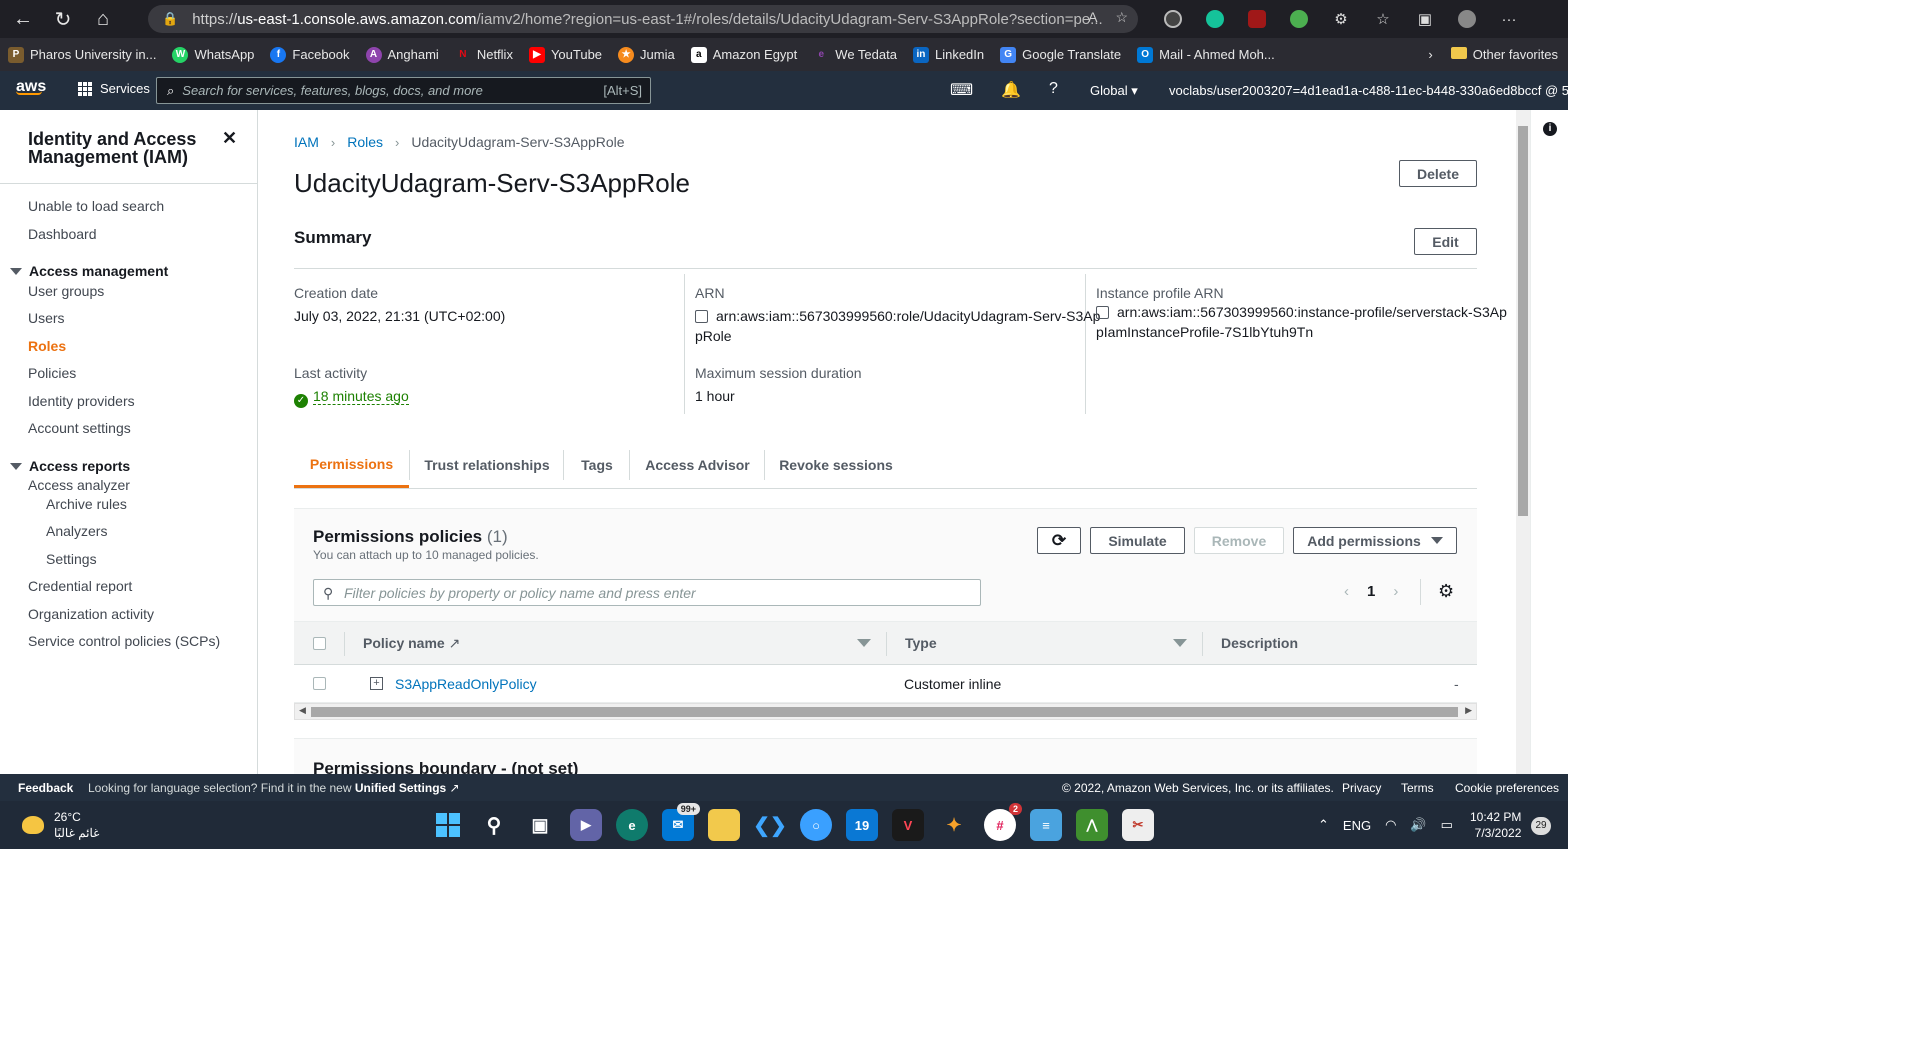  I want to click on scroll-left-icon: ◀, so click(302, 710).